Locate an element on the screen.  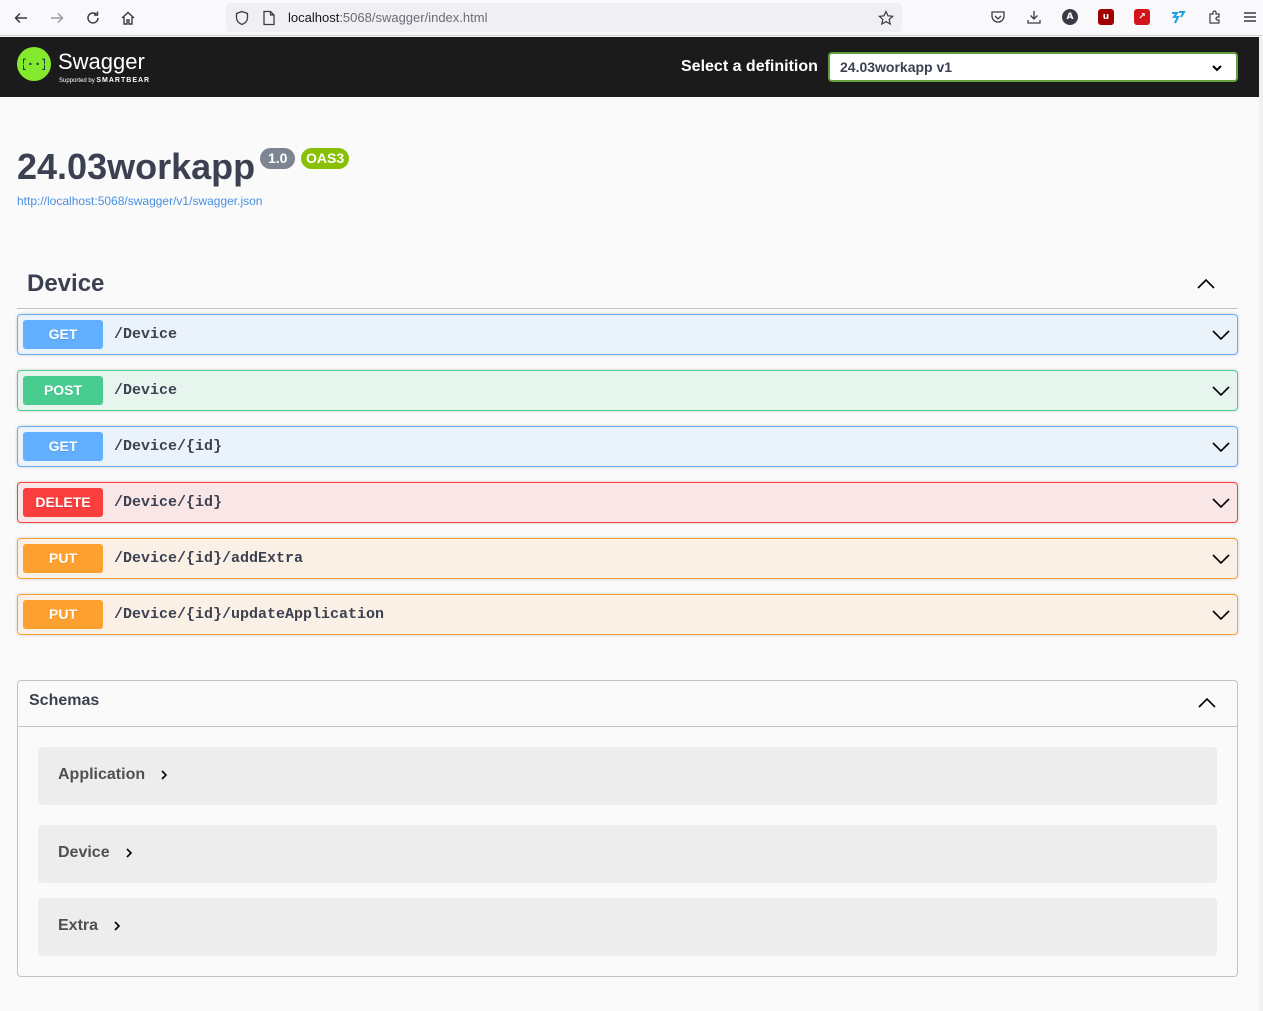
download-icon is located at coordinates (1034, 17).